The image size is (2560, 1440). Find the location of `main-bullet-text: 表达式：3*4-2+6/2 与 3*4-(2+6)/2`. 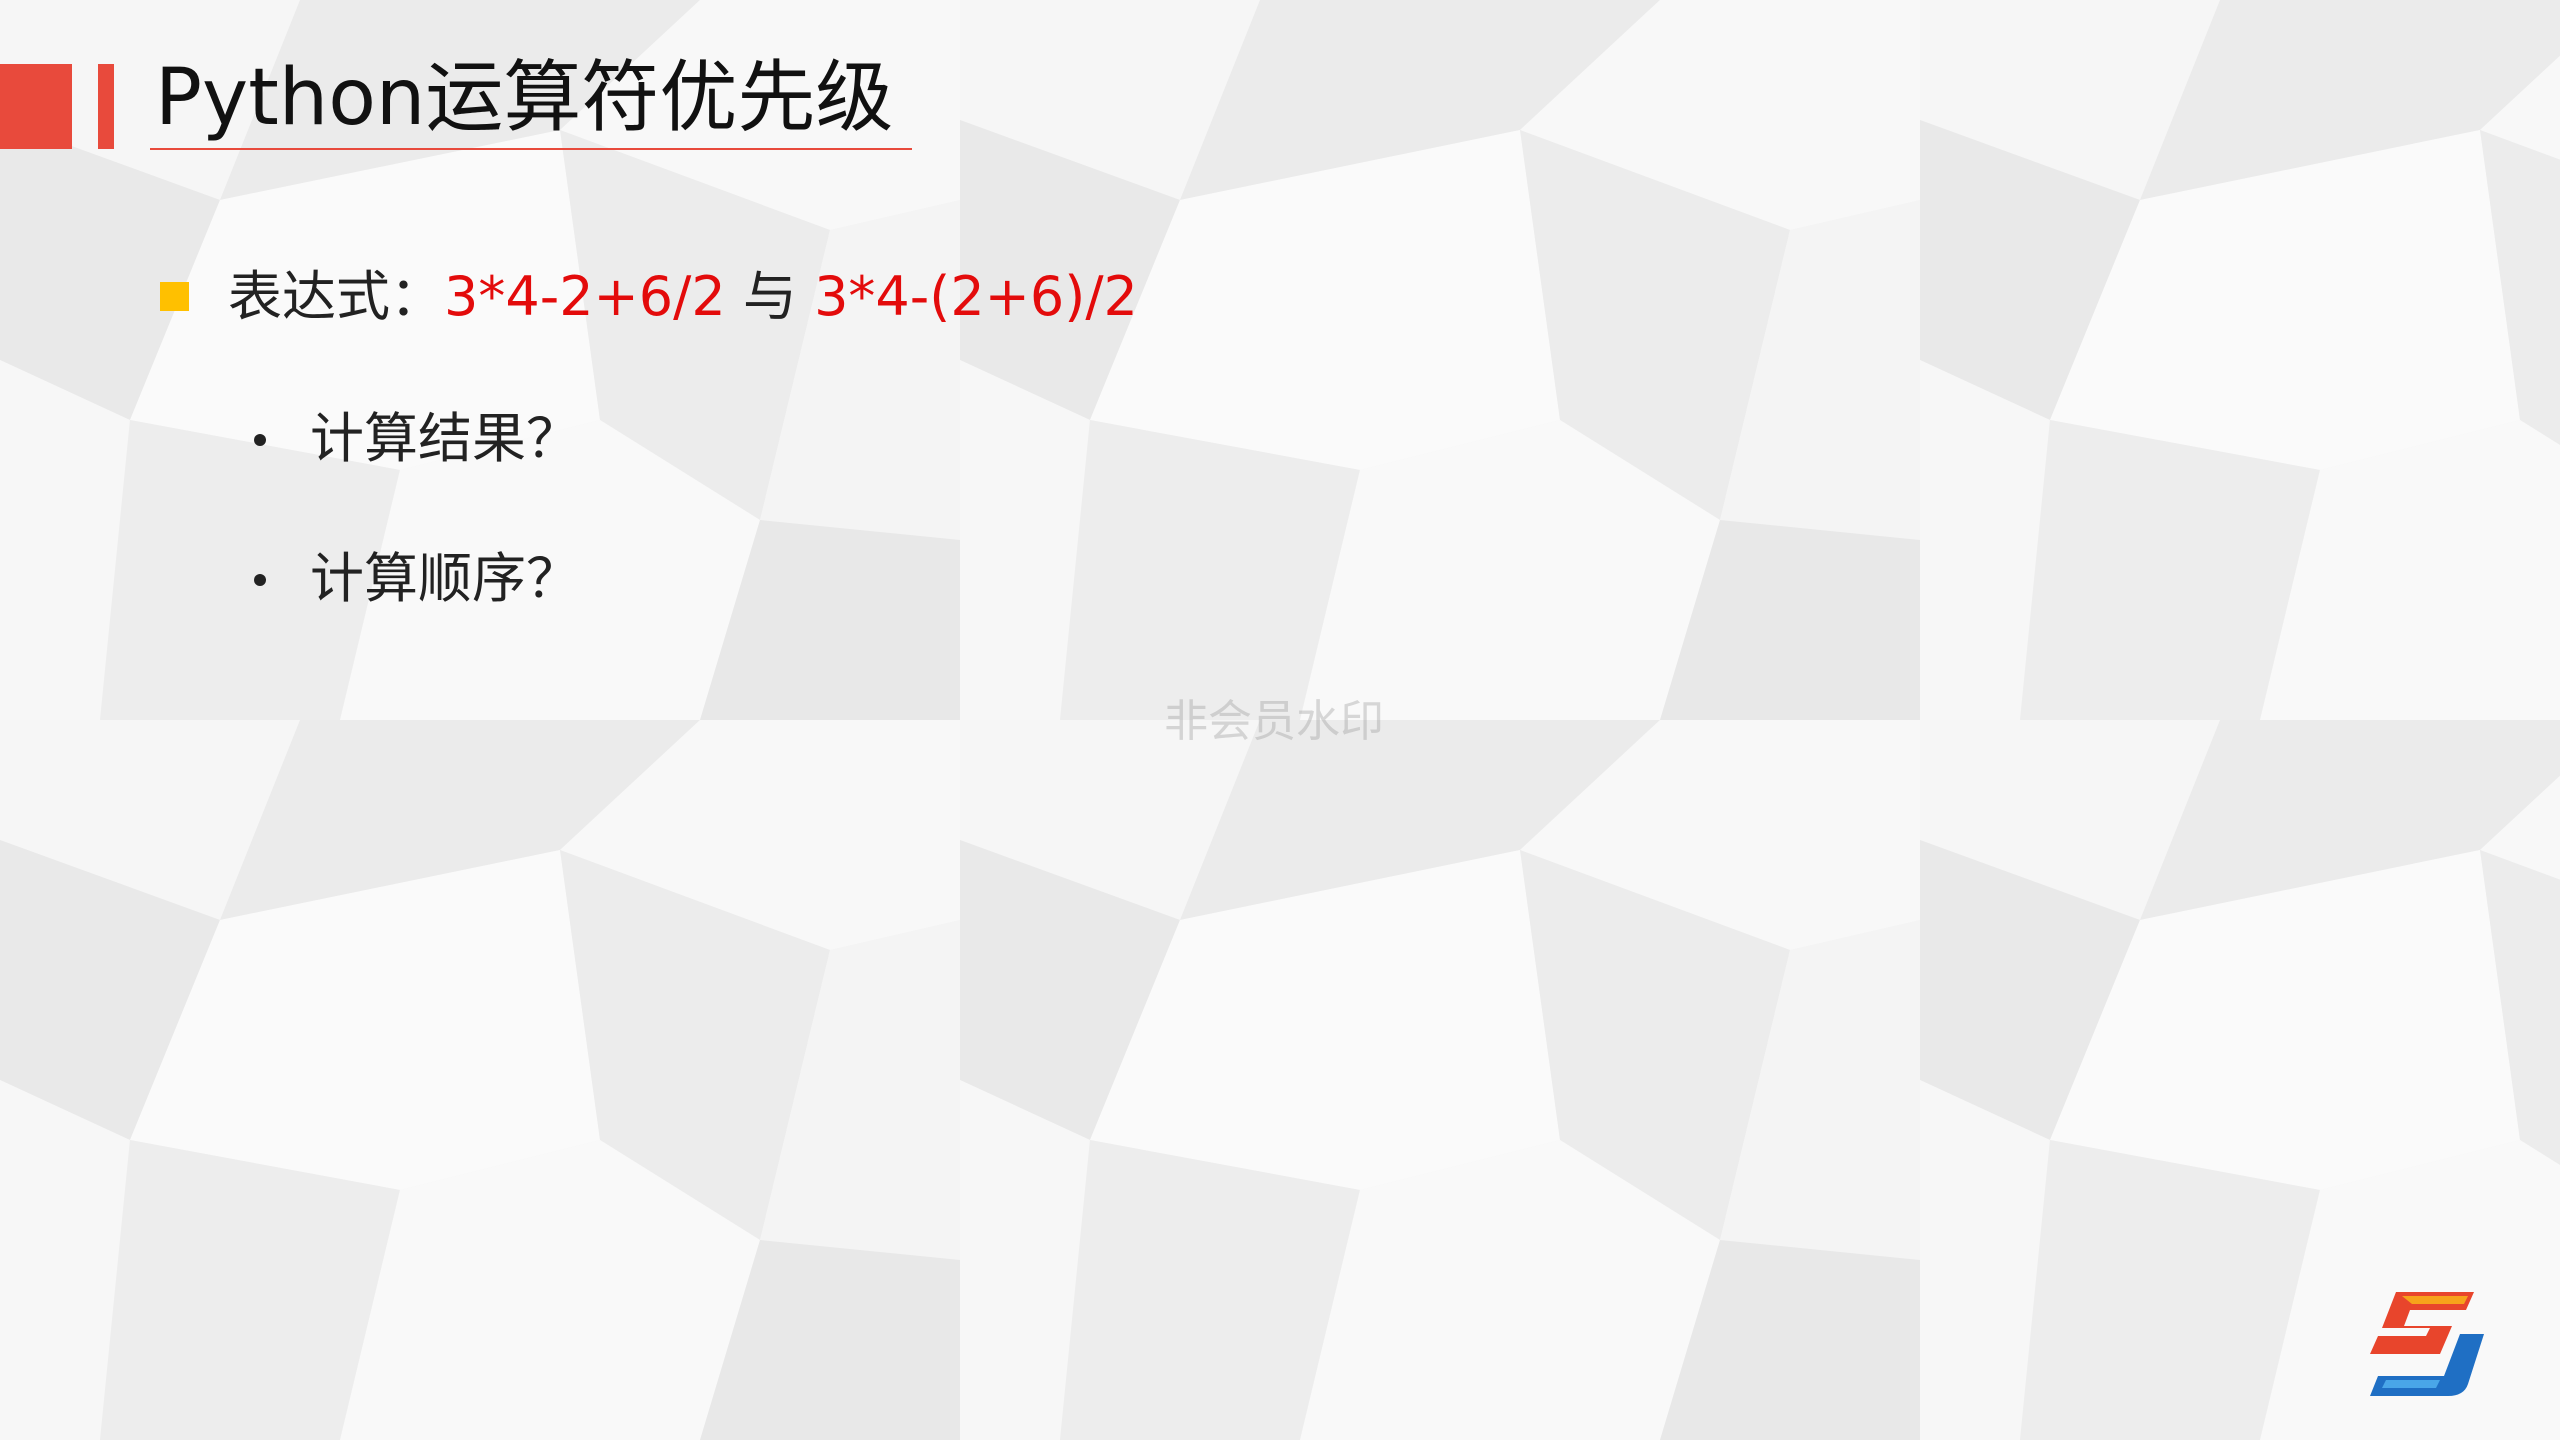

main-bullet-text: 表达式：3*4-2+6/2 与 3*4-(2+6)/2 is located at coordinates (683, 297).